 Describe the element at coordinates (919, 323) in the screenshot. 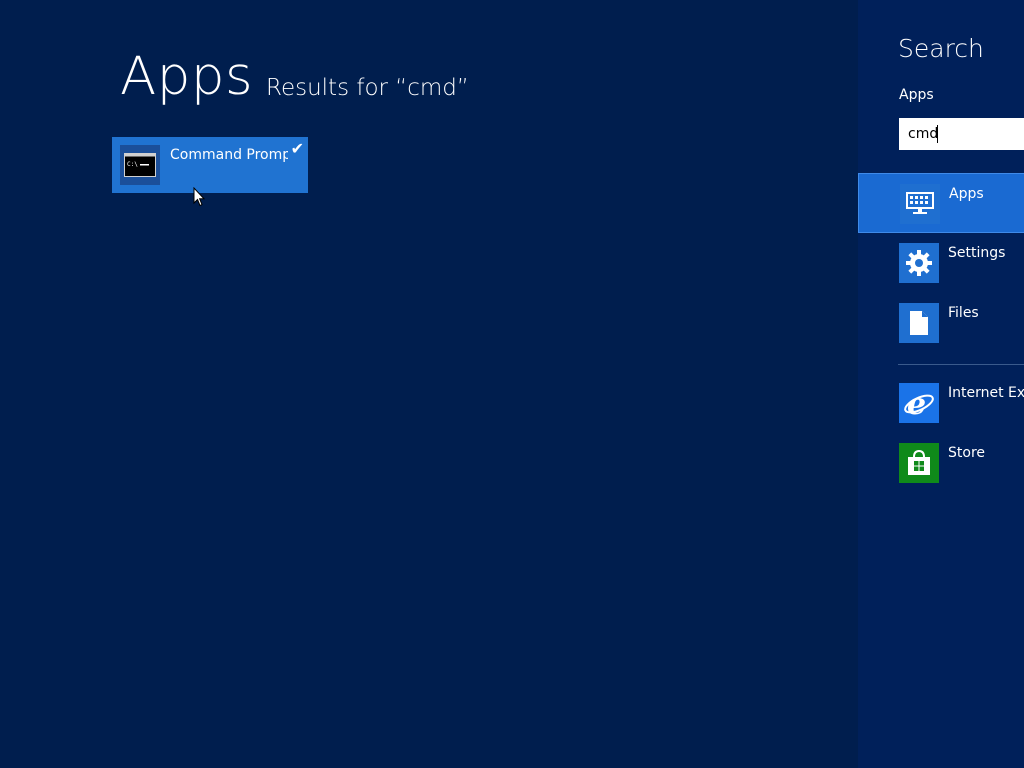

I see `file-icon` at that location.